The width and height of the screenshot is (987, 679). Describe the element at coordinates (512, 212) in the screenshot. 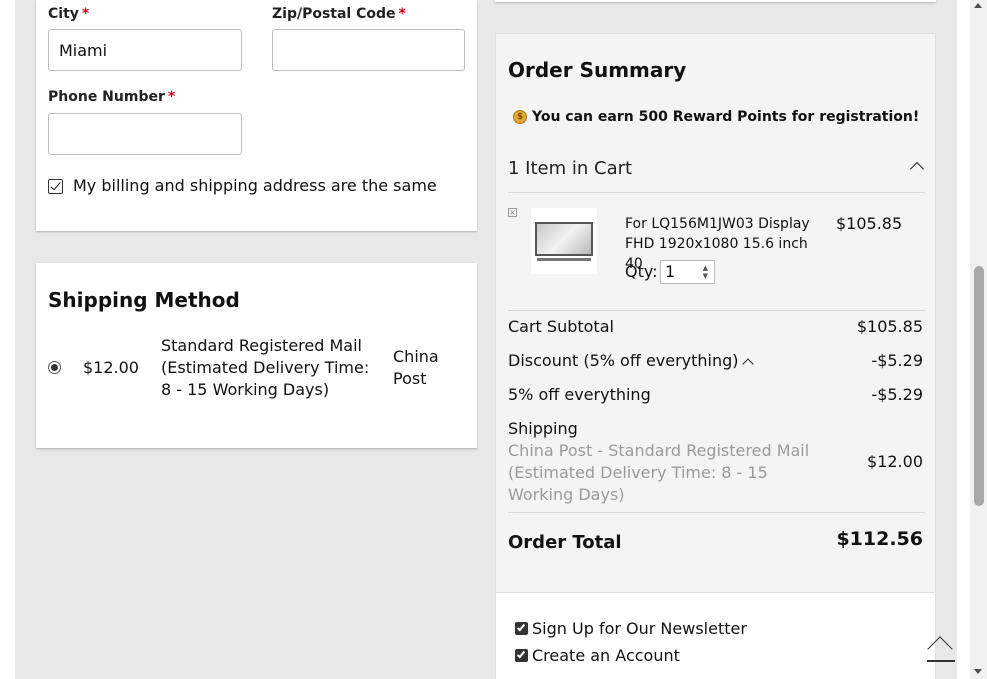

I see `remove-item-icon: ×` at that location.